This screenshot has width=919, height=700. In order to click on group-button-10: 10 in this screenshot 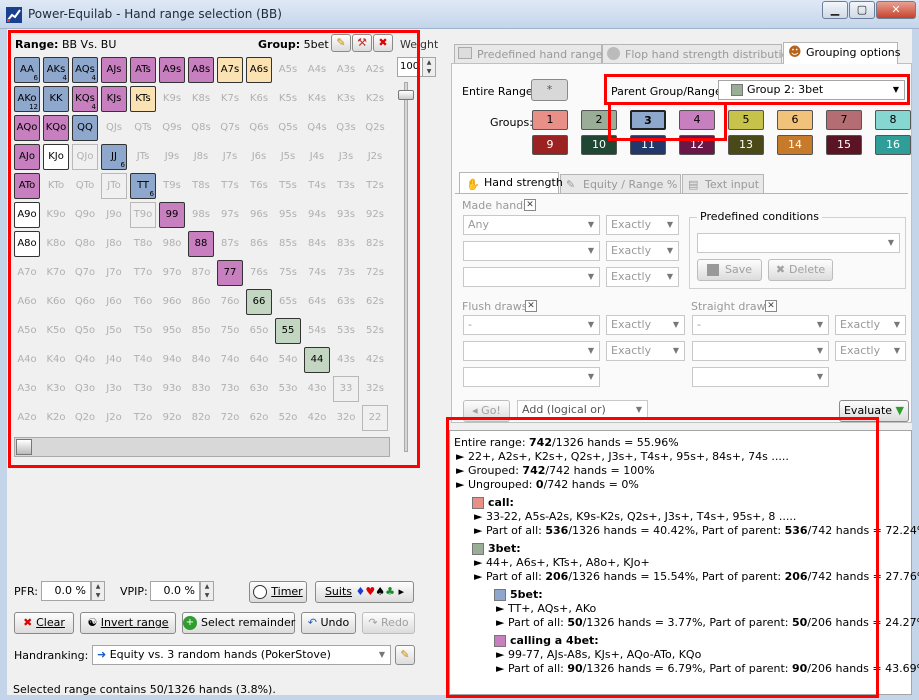, I will do `click(599, 145)`.